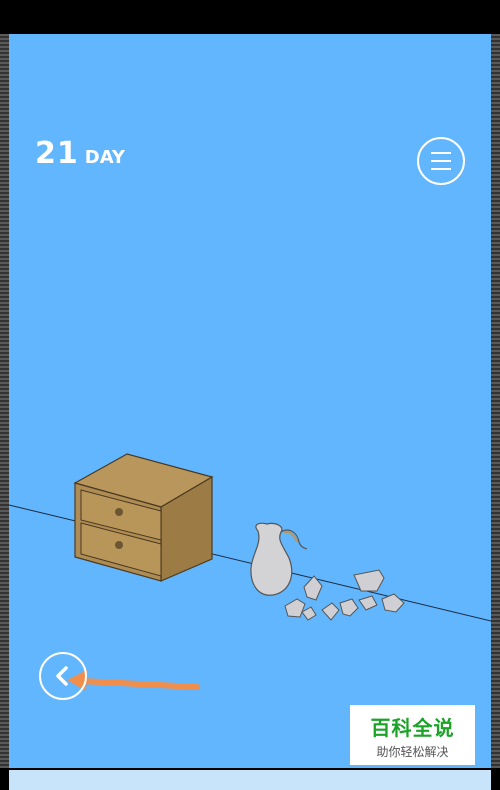 Image resolution: width=500 pixels, height=790 pixels. I want to click on back-button, so click(63, 676).